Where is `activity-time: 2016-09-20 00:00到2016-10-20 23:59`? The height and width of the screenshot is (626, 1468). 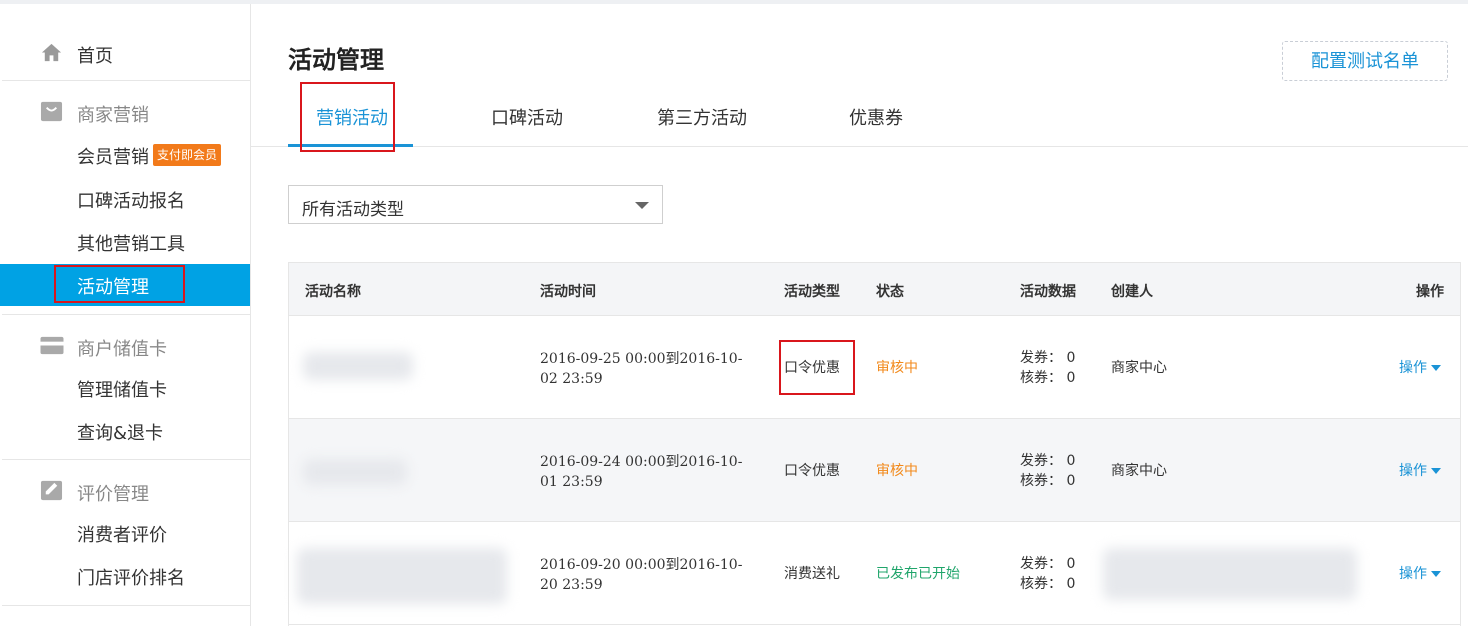 activity-time: 2016-09-20 00:00到2016-10-20 23:59 is located at coordinates (641, 575).